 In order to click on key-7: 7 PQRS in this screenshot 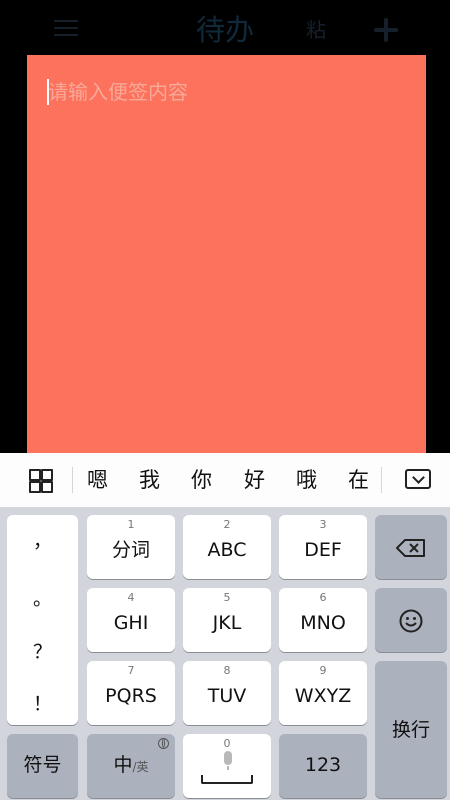, I will do `click(131, 693)`.